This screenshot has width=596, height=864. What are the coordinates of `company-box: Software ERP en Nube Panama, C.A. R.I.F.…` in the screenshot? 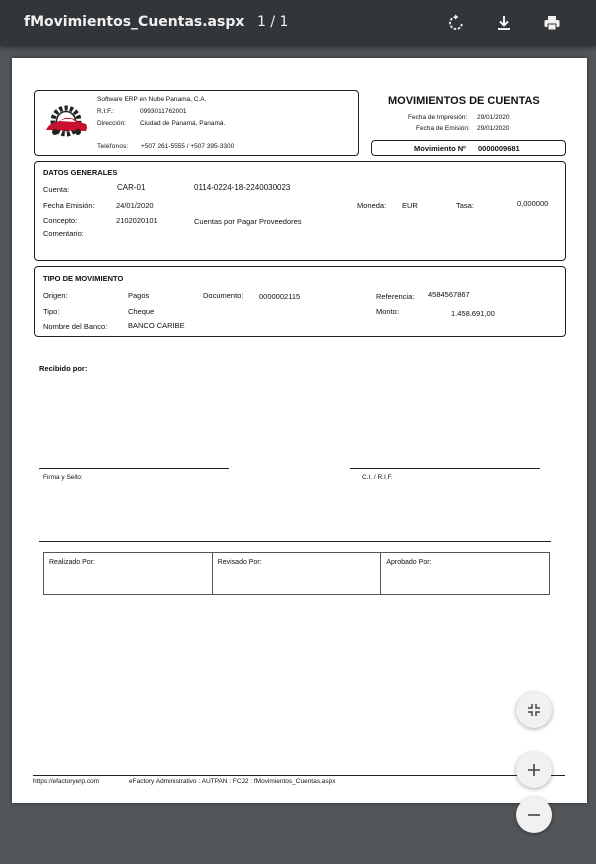 It's located at (196, 123).